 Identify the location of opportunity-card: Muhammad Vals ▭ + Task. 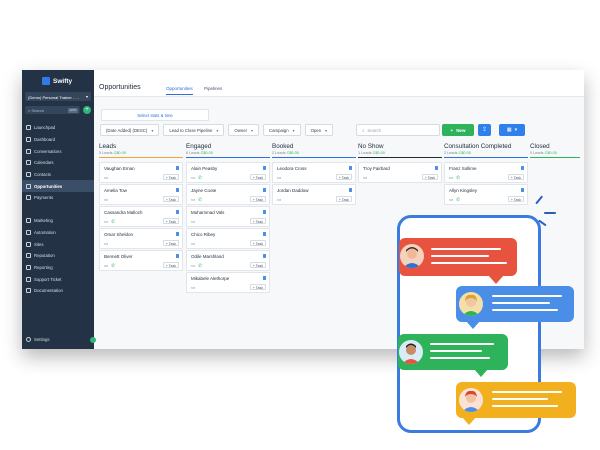
(228, 216).